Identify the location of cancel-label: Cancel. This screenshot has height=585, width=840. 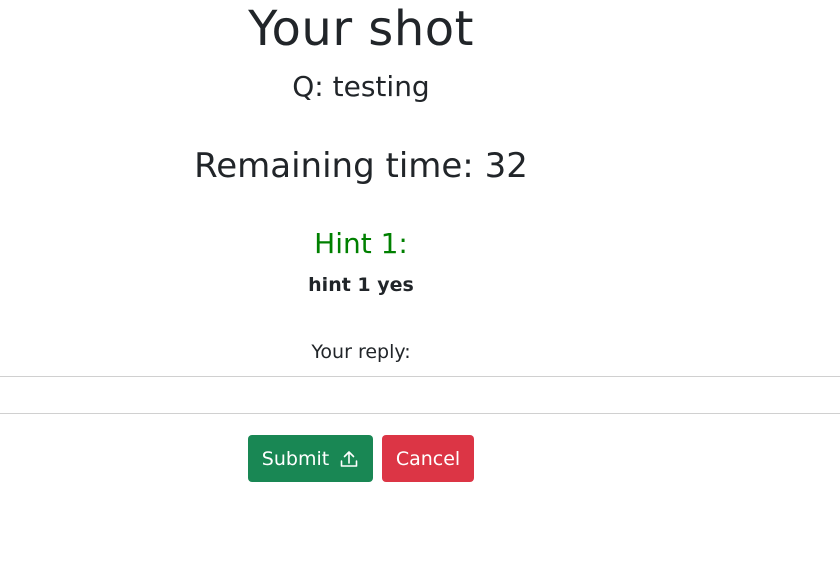
(428, 458).